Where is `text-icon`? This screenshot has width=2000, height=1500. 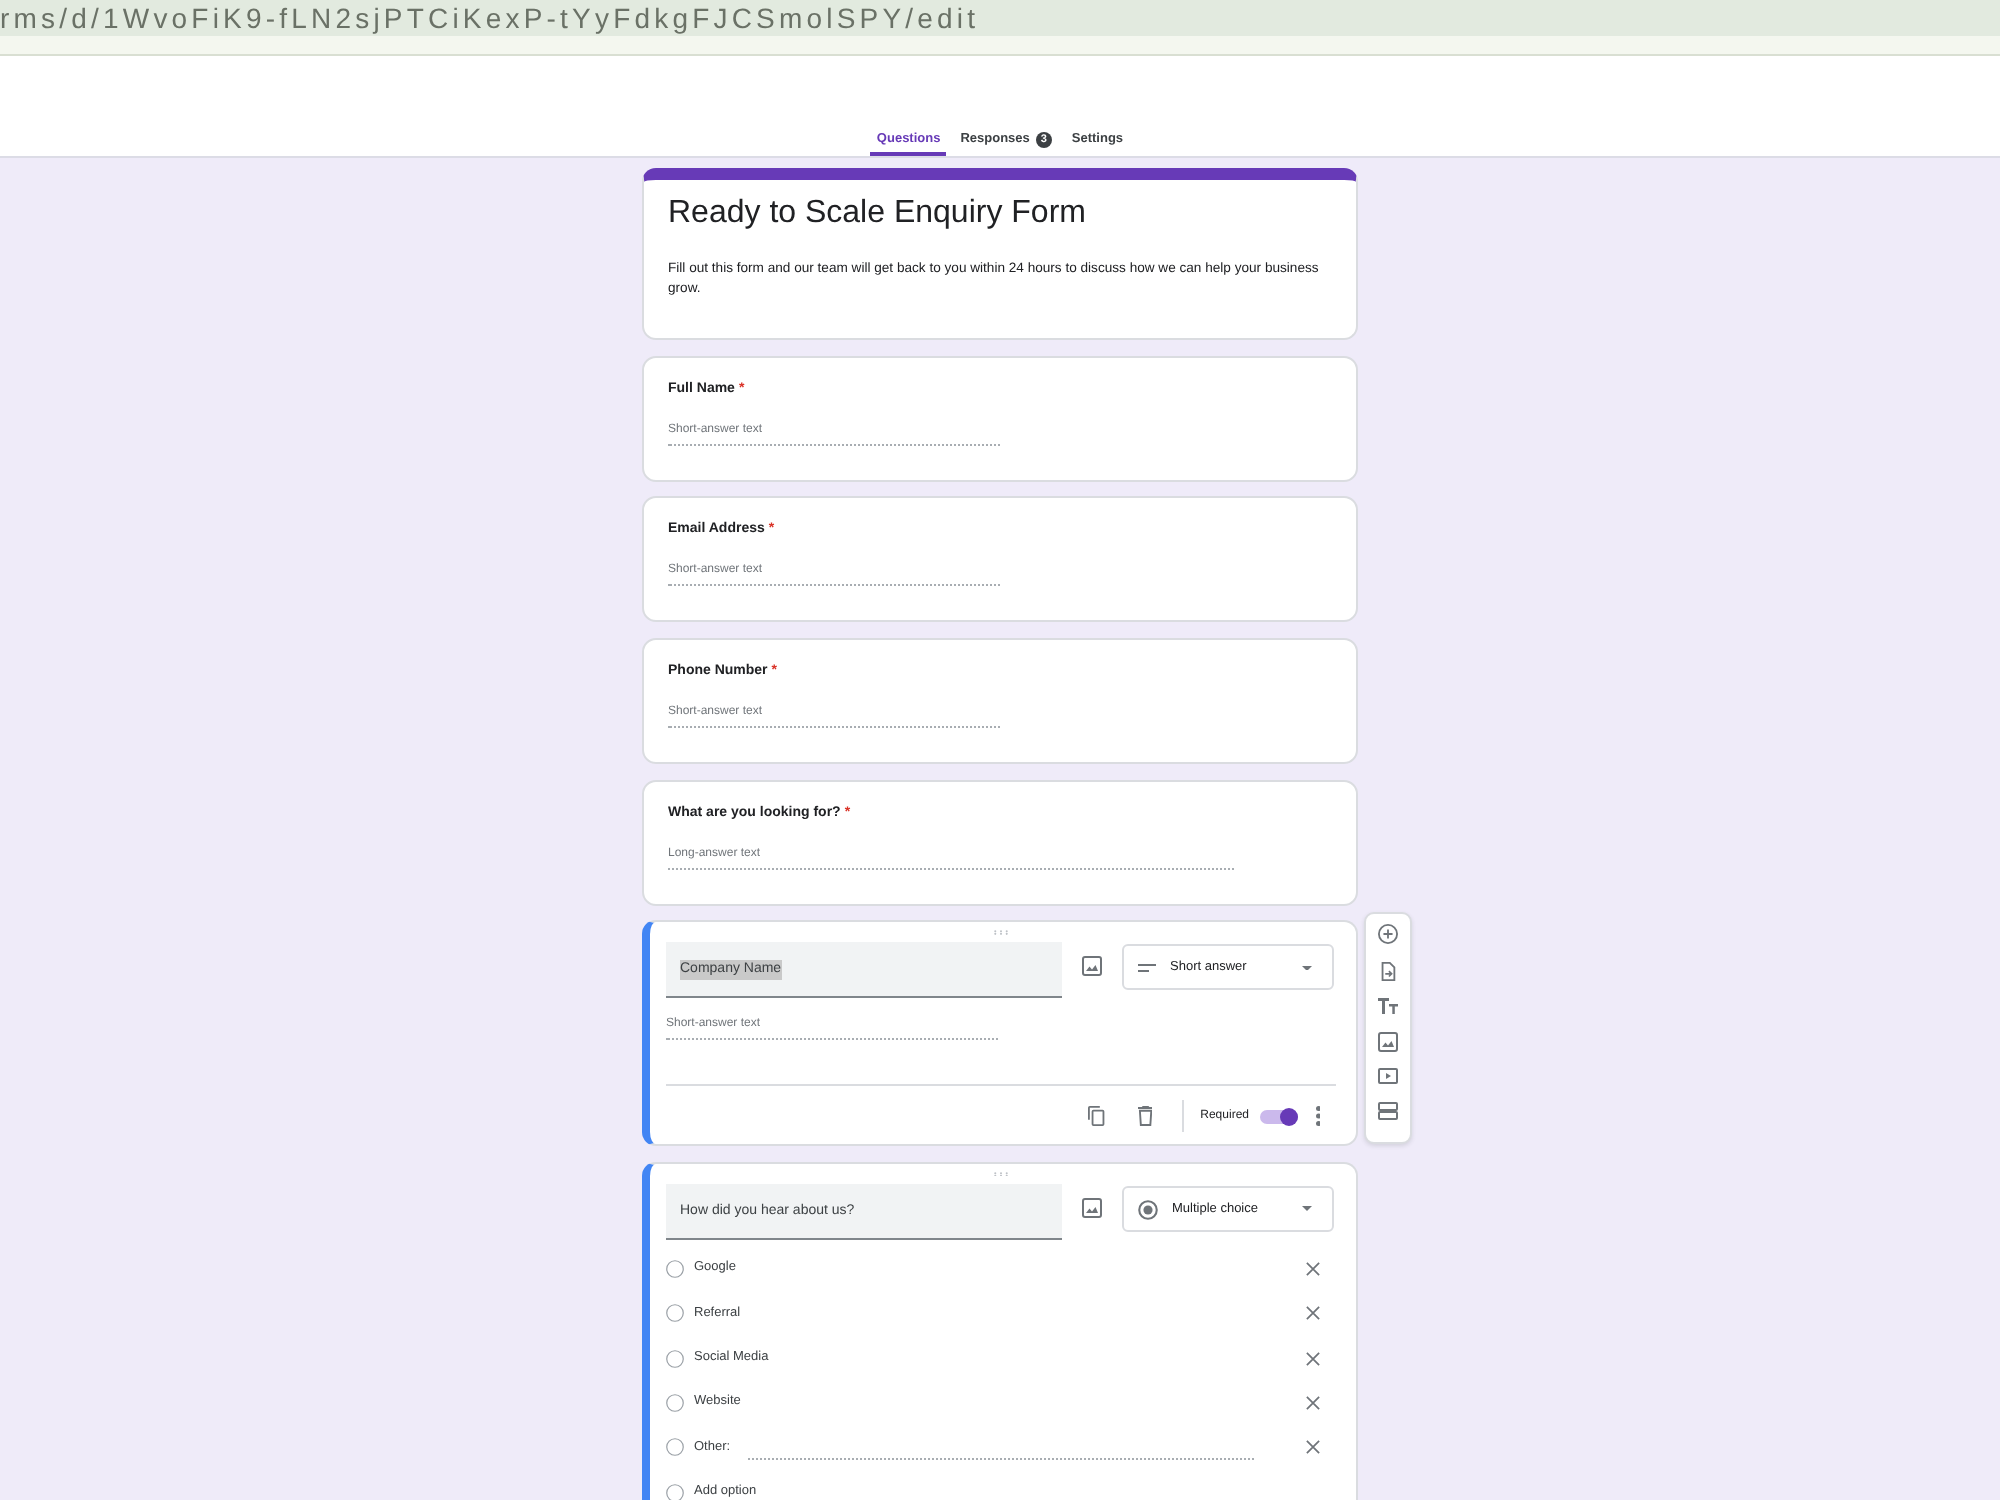 text-icon is located at coordinates (1388, 1006).